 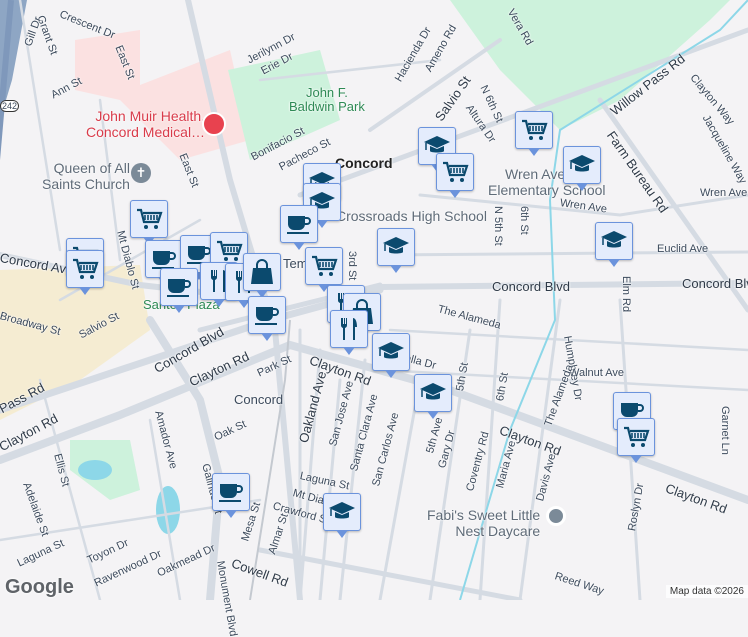 I want to click on bag-marker, so click(x=262, y=275).